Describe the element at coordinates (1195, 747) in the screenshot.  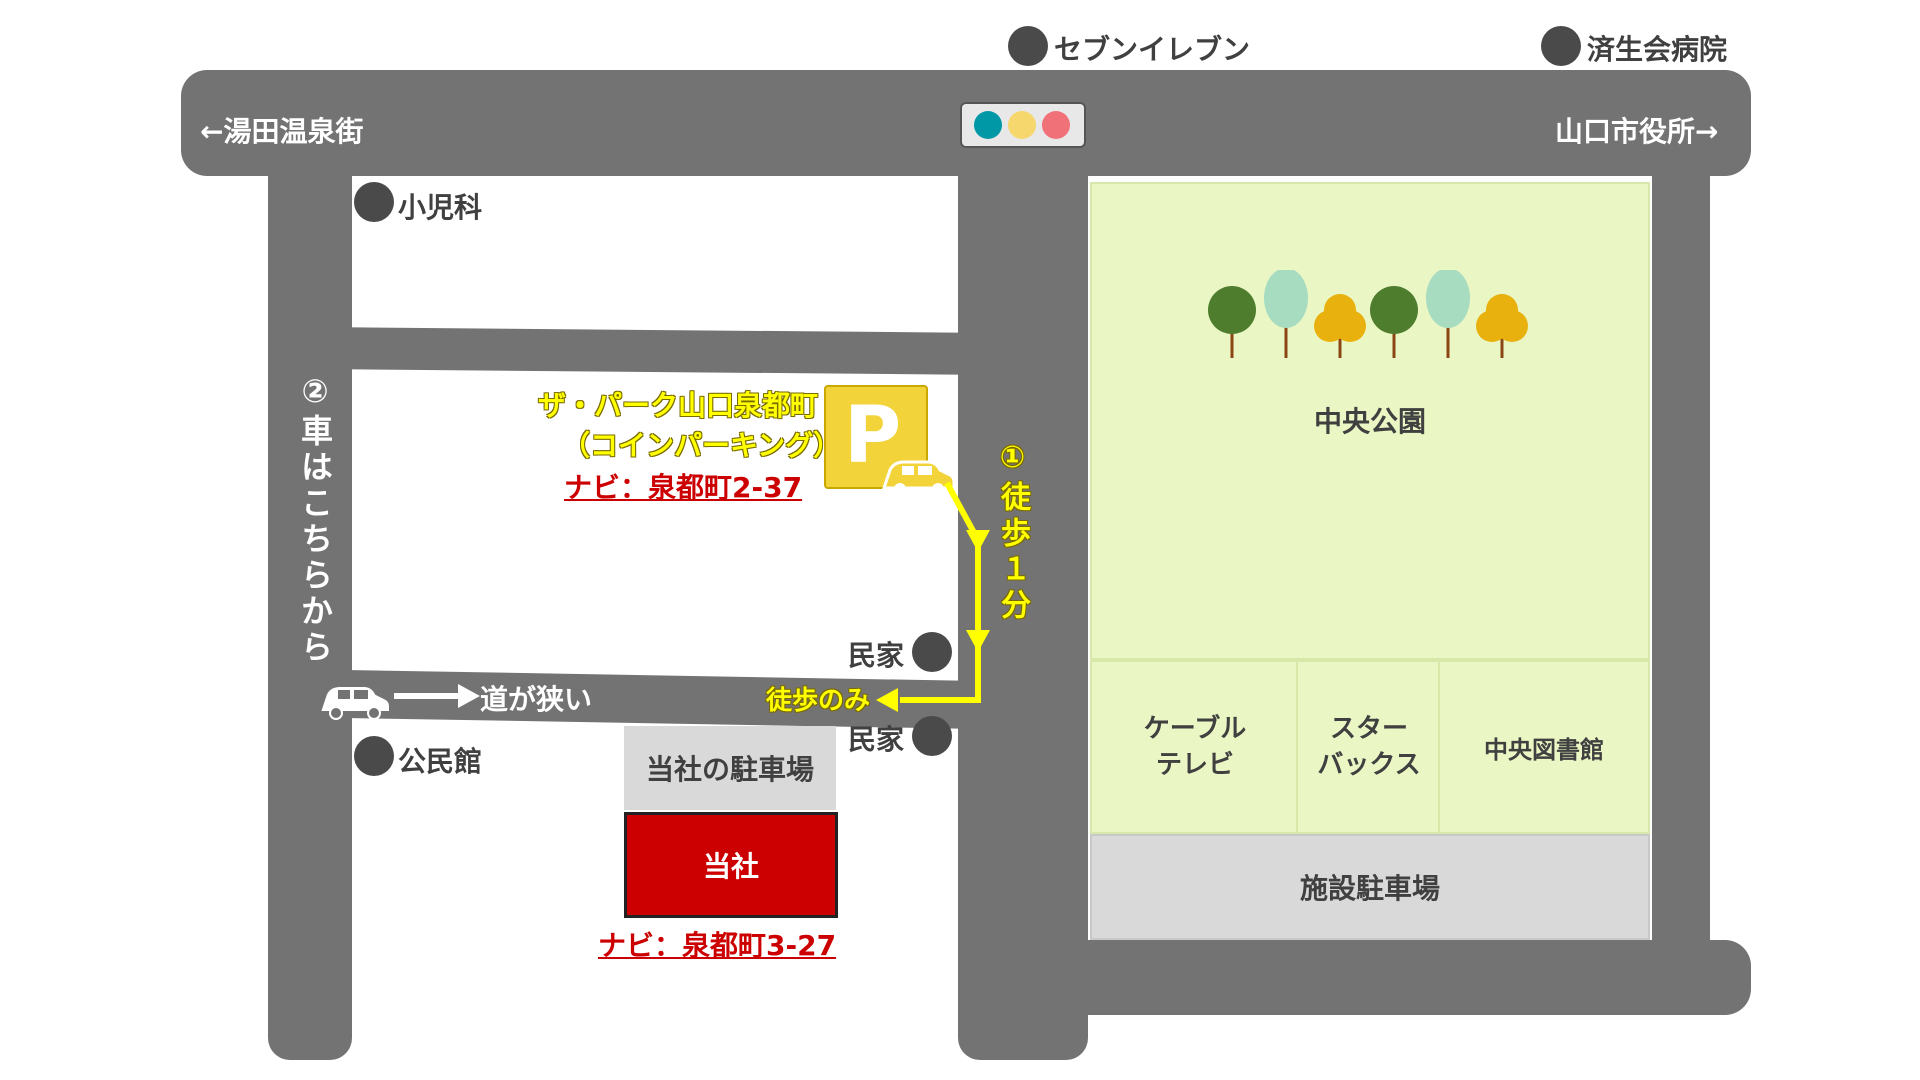
I see `cable-tv-building: ケーブル テレビ` at that location.